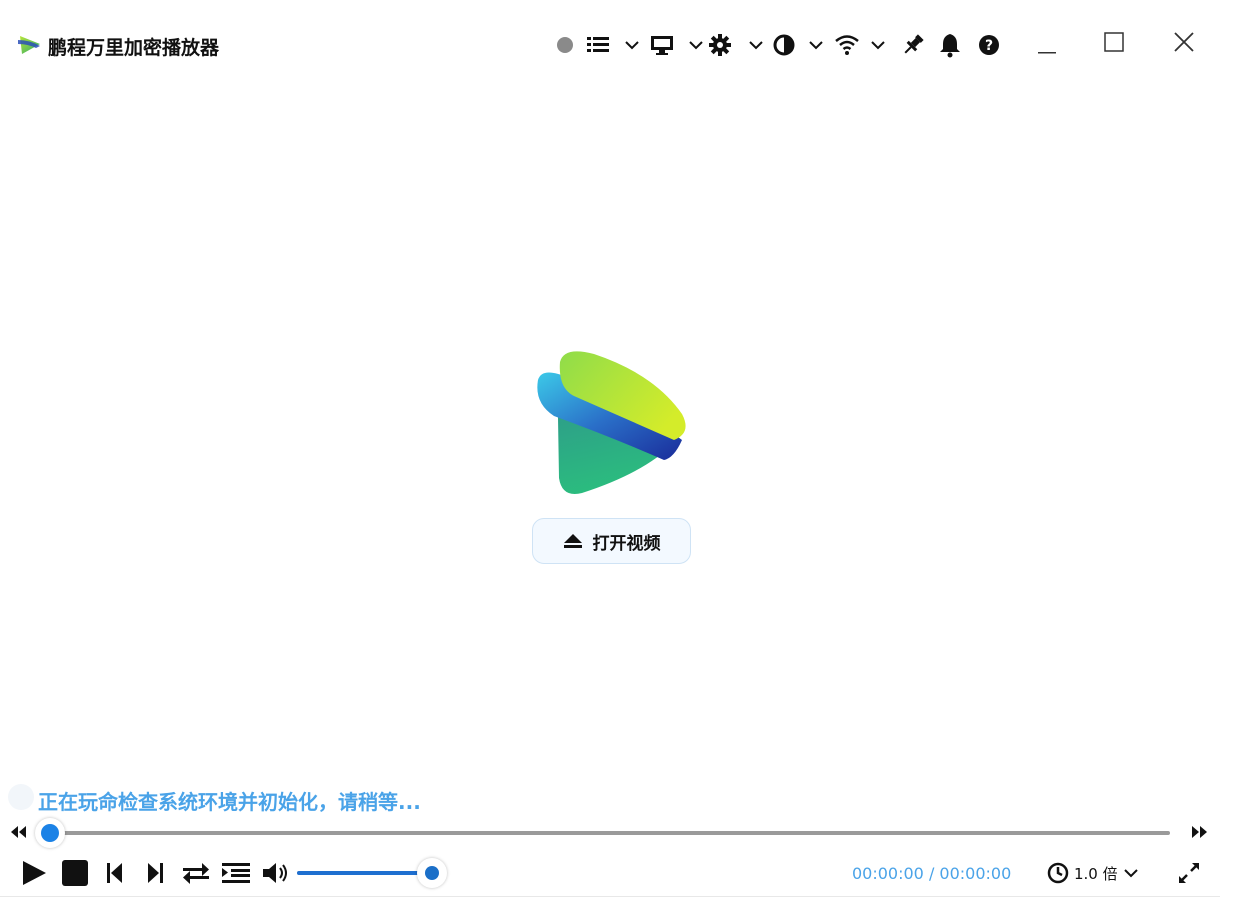 The width and height of the screenshot is (1238, 899). Describe the element at coordinates (1199, 832) in the screenshot. I see `seek-forward-icon` at that location.